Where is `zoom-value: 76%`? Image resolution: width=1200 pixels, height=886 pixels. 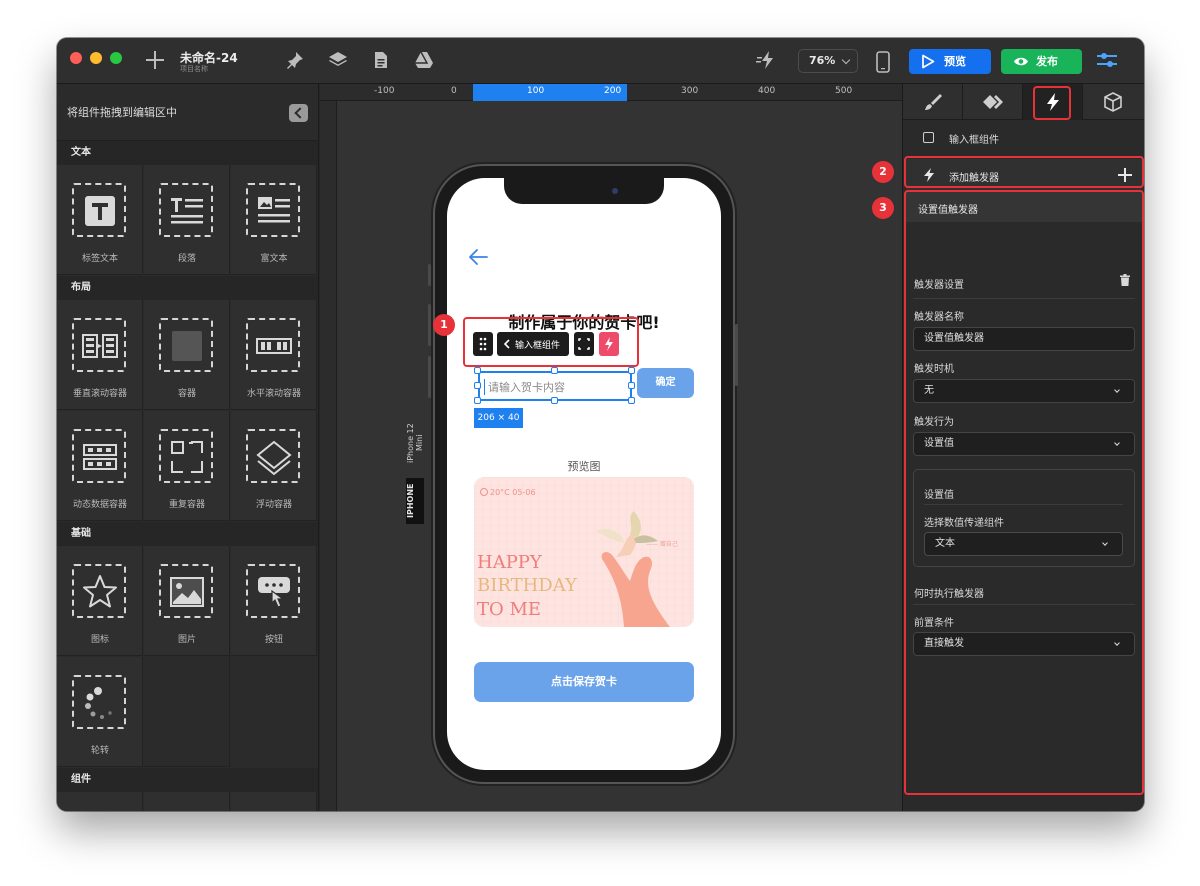
zoom-value: 76% is located at coordinates (822, 60).